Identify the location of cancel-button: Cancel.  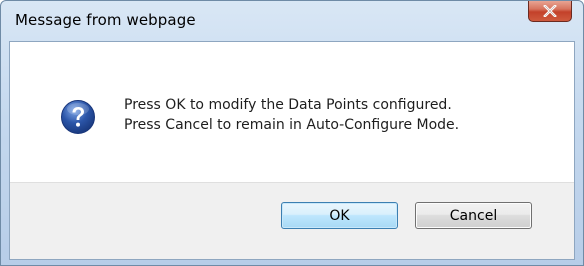
(473, 215).